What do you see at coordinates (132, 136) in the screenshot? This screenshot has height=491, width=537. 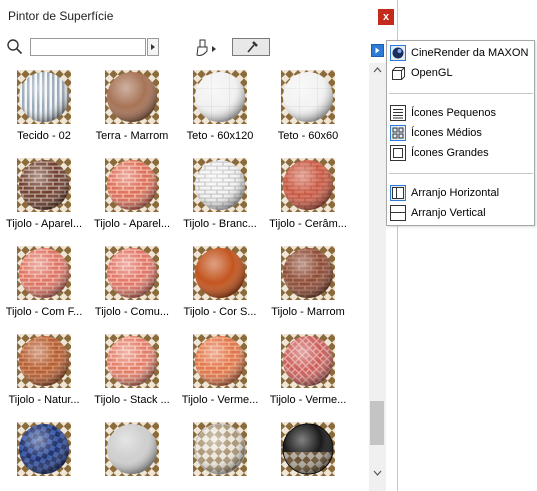 I see `material-label: Terra - Marrom` at bounding box center [132, 136].